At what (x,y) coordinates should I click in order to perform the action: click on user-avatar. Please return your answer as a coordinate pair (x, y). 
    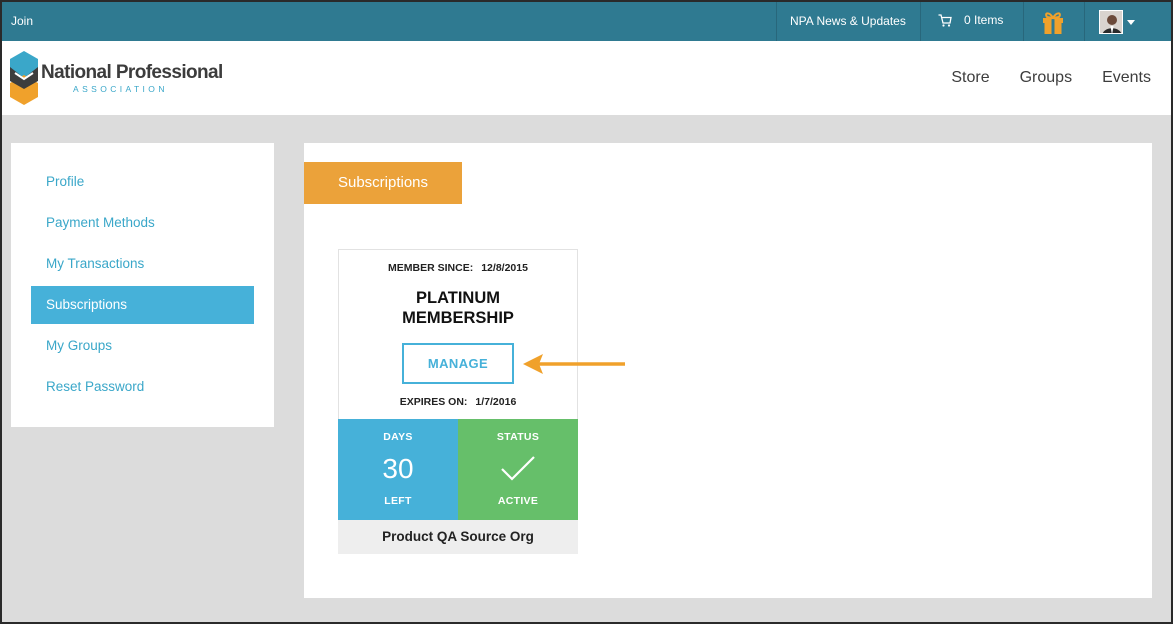
    Looking at the image, I should click on (1111, 22).